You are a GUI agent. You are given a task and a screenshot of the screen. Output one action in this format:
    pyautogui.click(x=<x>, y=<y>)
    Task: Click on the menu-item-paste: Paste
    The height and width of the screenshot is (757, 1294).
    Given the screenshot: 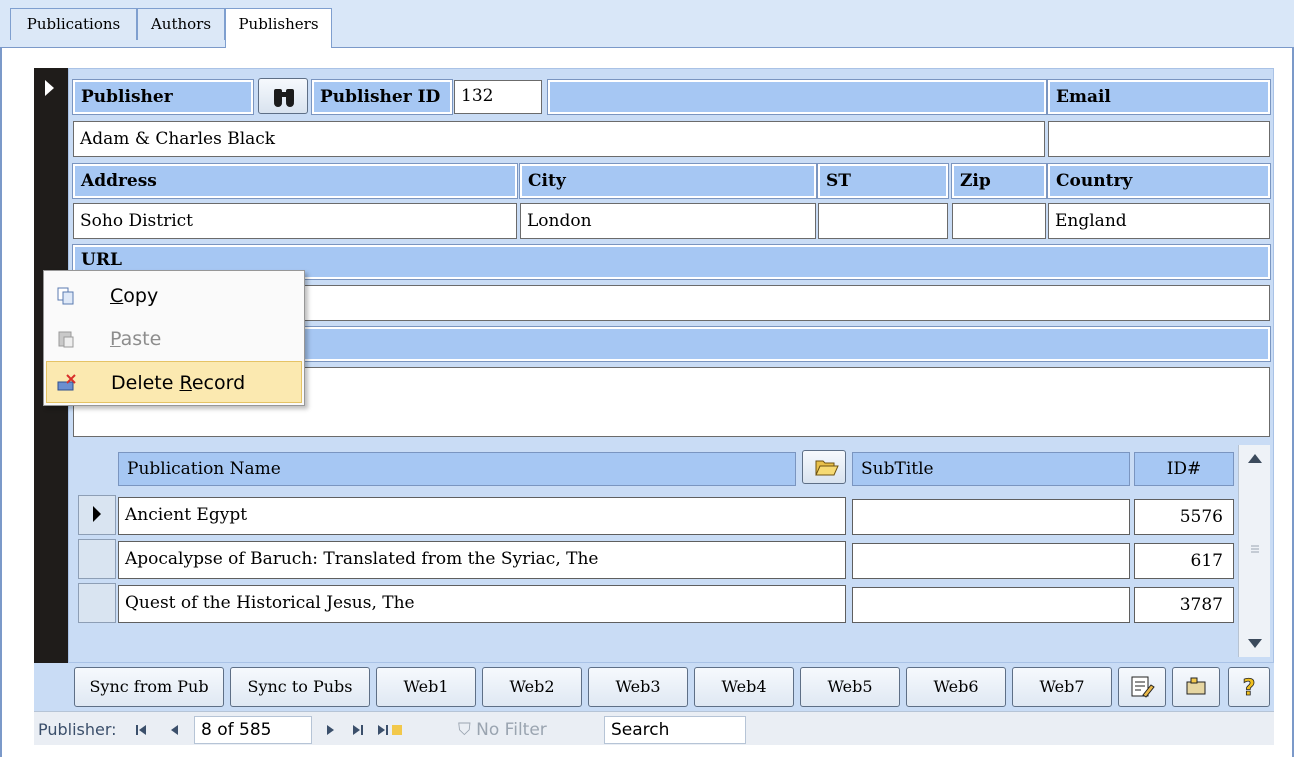 What is the action you would take?
    pyautogui.click(x=174, y=339)
    